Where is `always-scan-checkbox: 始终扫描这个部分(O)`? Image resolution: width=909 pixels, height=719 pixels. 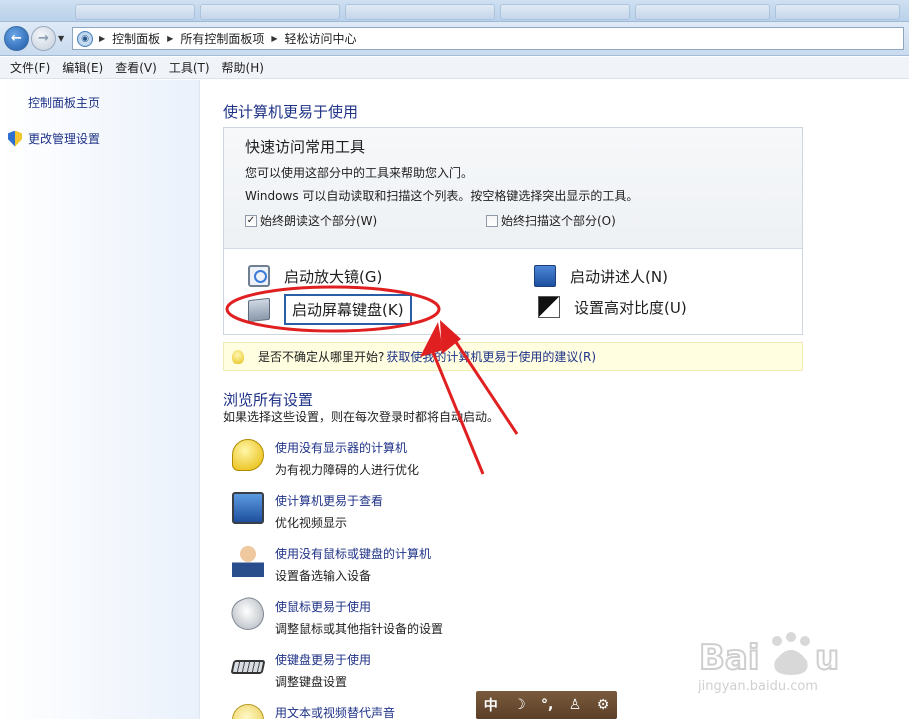 always-scan-checkbox: 始终扫描这个部分(O) is located at coordinates (551, 220).